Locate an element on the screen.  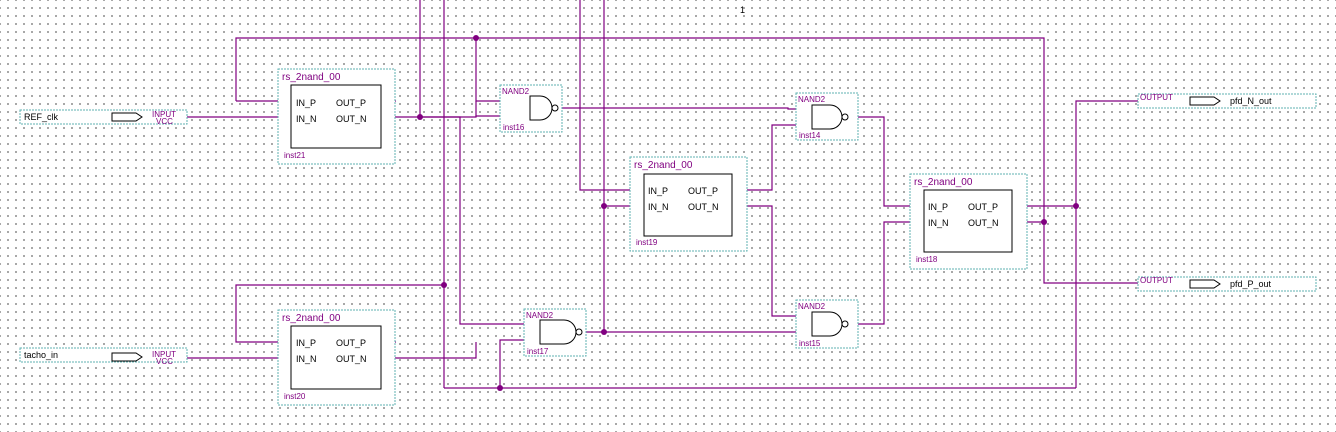
rs-block-inst21: rs_2nand_00 IN_P IN_N OUT_P OUT_N inst21 is located at coordinates (336, 116).